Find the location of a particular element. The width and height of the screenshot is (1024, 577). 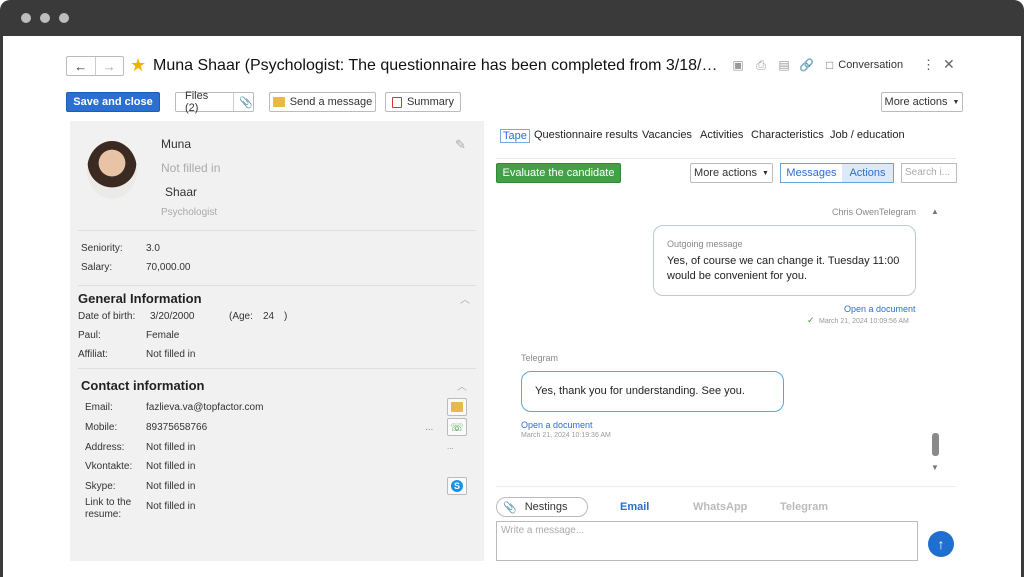

edit-pencil-icon: ✎ is located at coordinates (460, 145).